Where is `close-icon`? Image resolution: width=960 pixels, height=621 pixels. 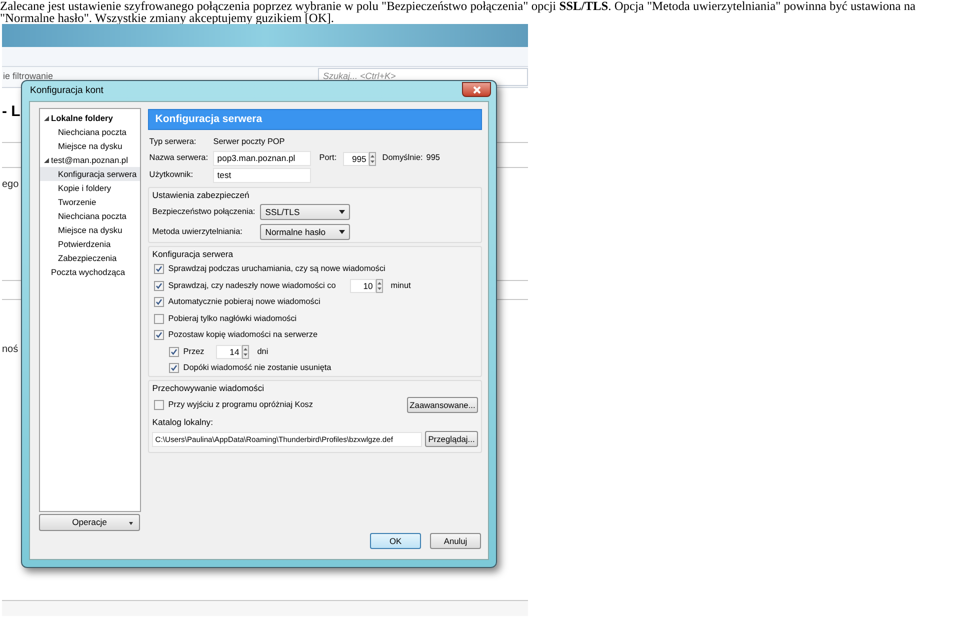
close-icon is located at coordinates (476, 90).